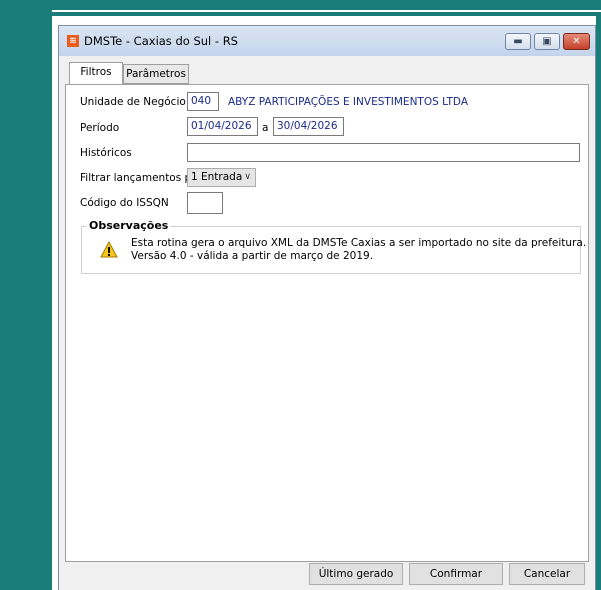 Image resolution: width=601 pixels, height=590 pixels. I want to click on filtrar-select-value: 1 Entrada, so click(217, 177).